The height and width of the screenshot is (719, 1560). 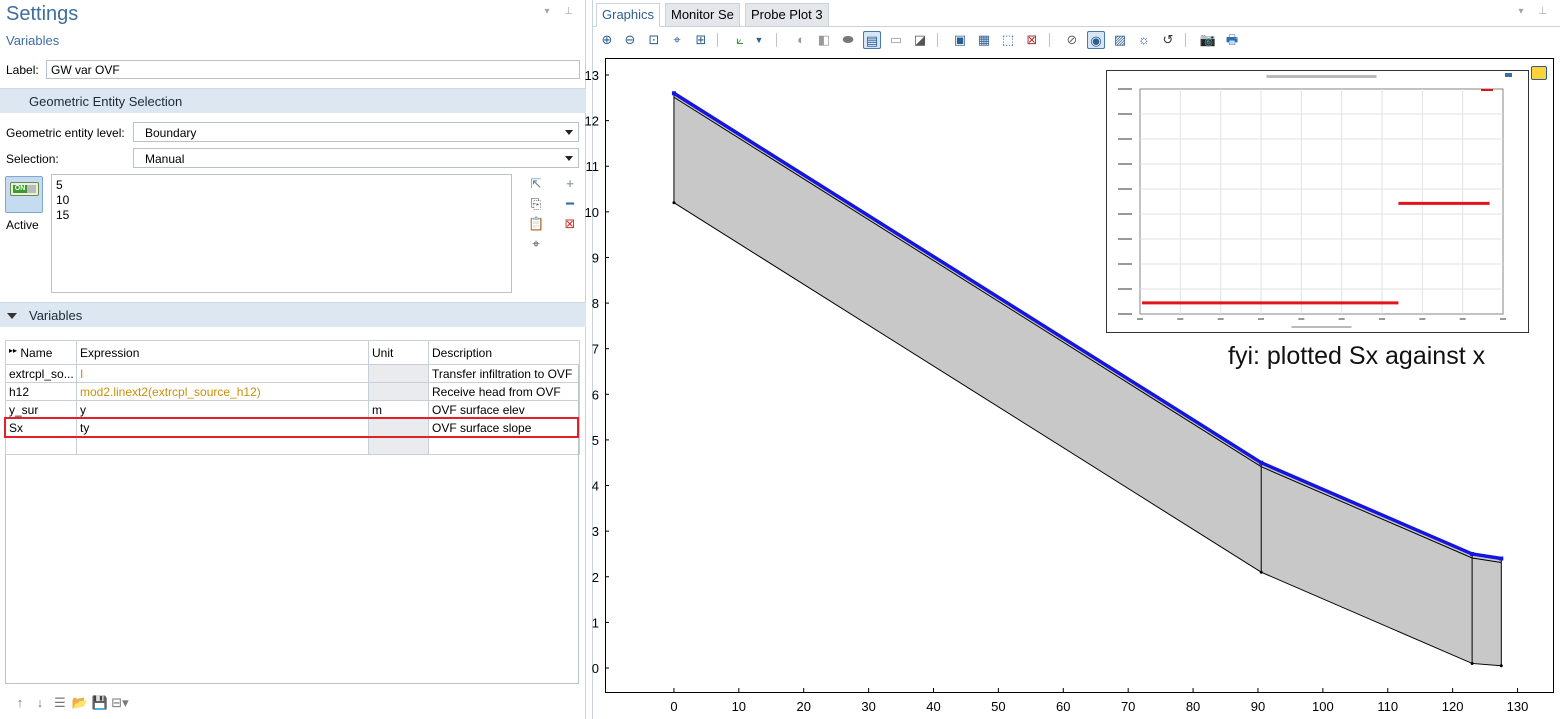 What do you see at coordinates (1096, 40) in the screenshot?
I see `eye-icon: ◉` at bounding box center [1096, 40].